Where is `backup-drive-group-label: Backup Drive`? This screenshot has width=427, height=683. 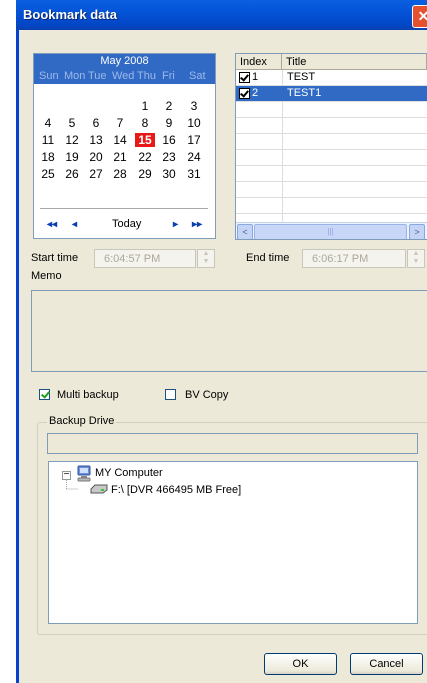 backup-drive-group-label: Backup Drive is located at coordinates (82, 421).